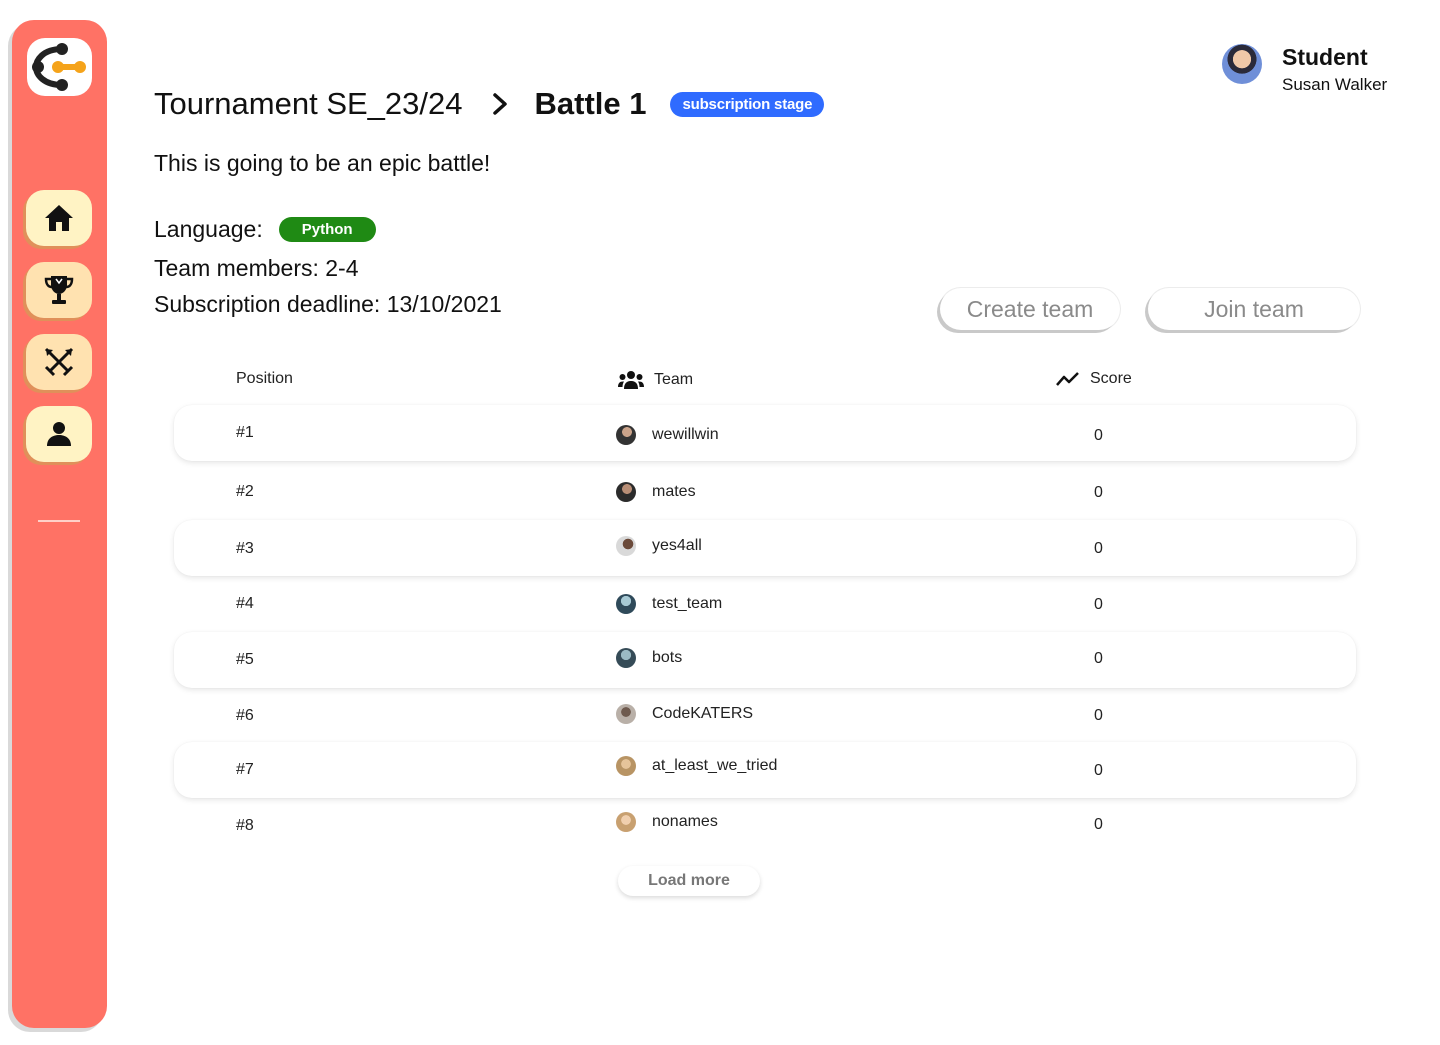 The height and width of the screenshot is (1045, 1440). I want to click on subscription-deadline-info: Subscription deadline: 13/10/2021, so click(328, 304).